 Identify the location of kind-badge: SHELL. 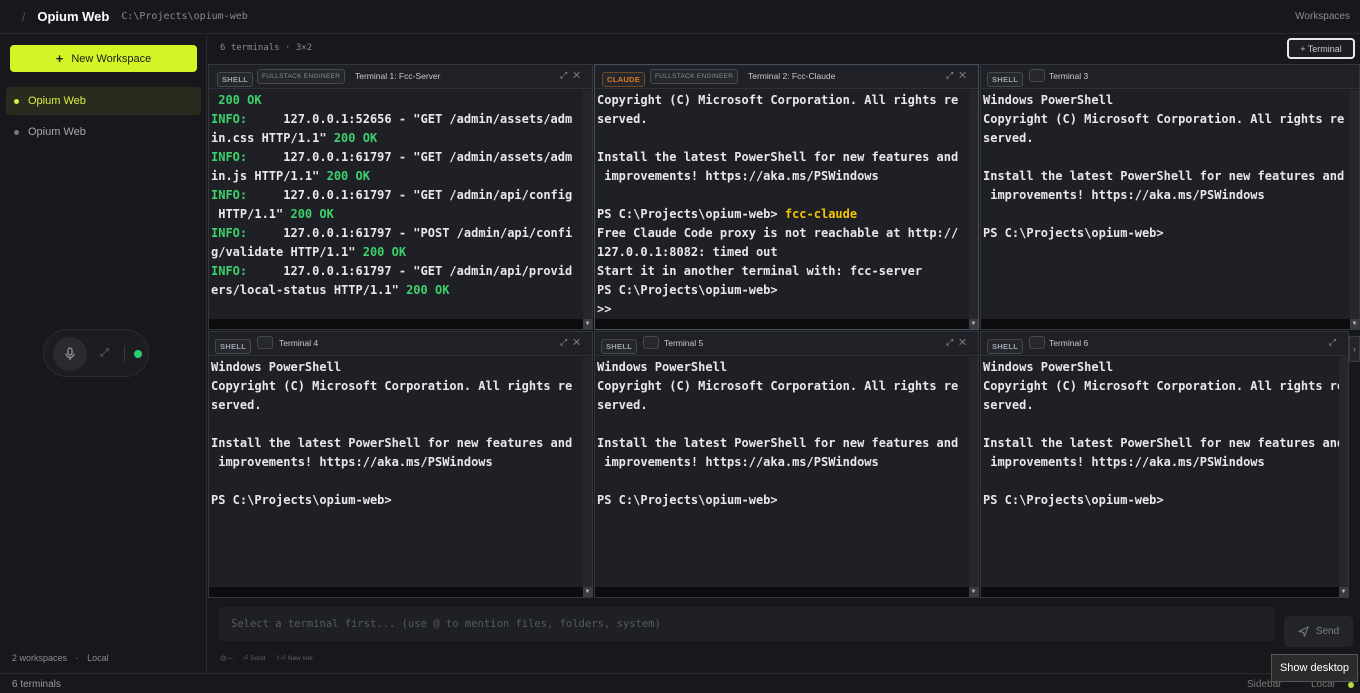
(233, 346).